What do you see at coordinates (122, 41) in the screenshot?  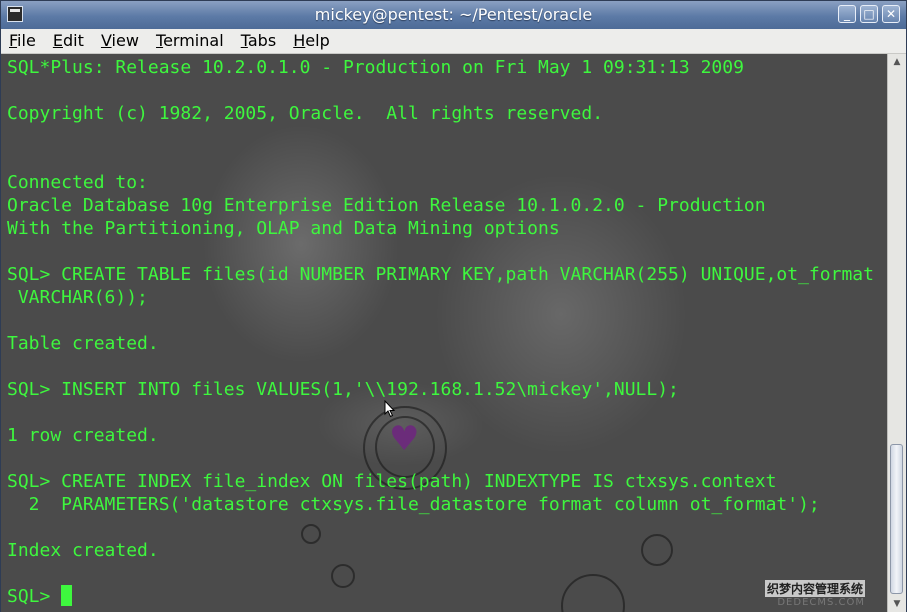 I see `menu-view: View` at bounding box center [122, 41].